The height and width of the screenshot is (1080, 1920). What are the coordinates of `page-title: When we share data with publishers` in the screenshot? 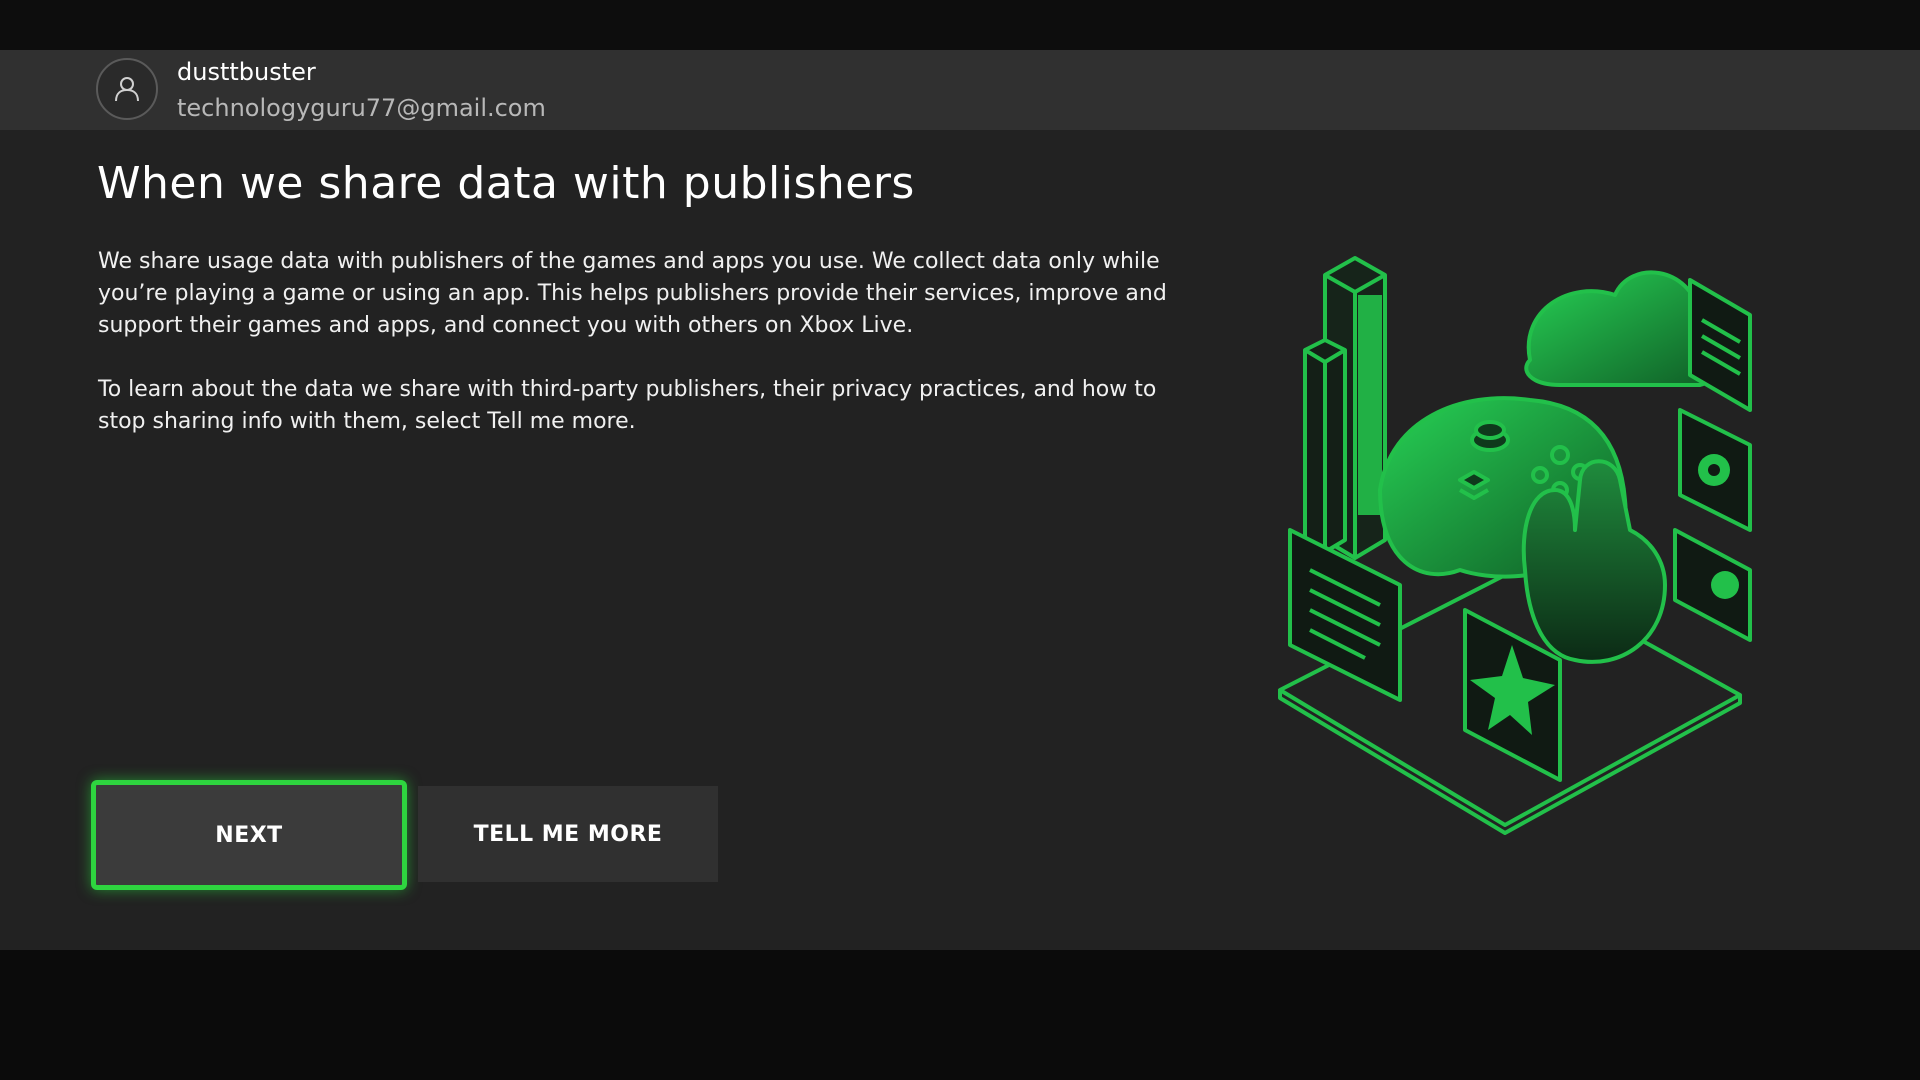 It's located at (506, 183).